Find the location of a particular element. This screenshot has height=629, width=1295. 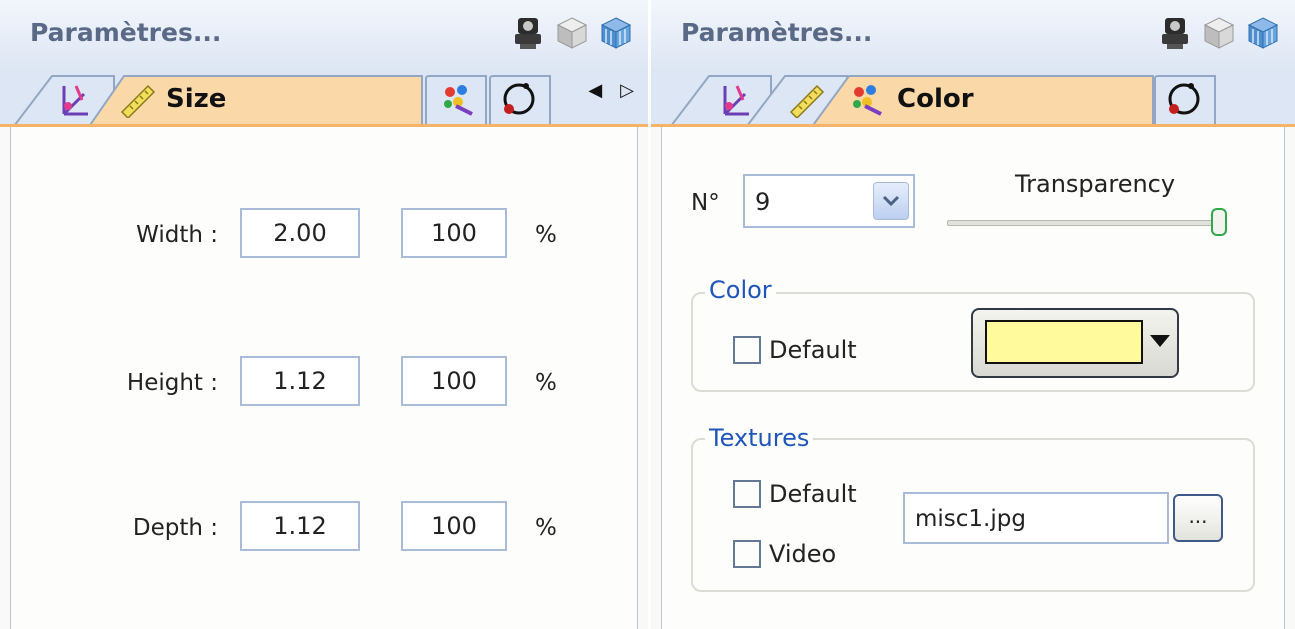

color-swatch is located at coordinates (1064, 342).